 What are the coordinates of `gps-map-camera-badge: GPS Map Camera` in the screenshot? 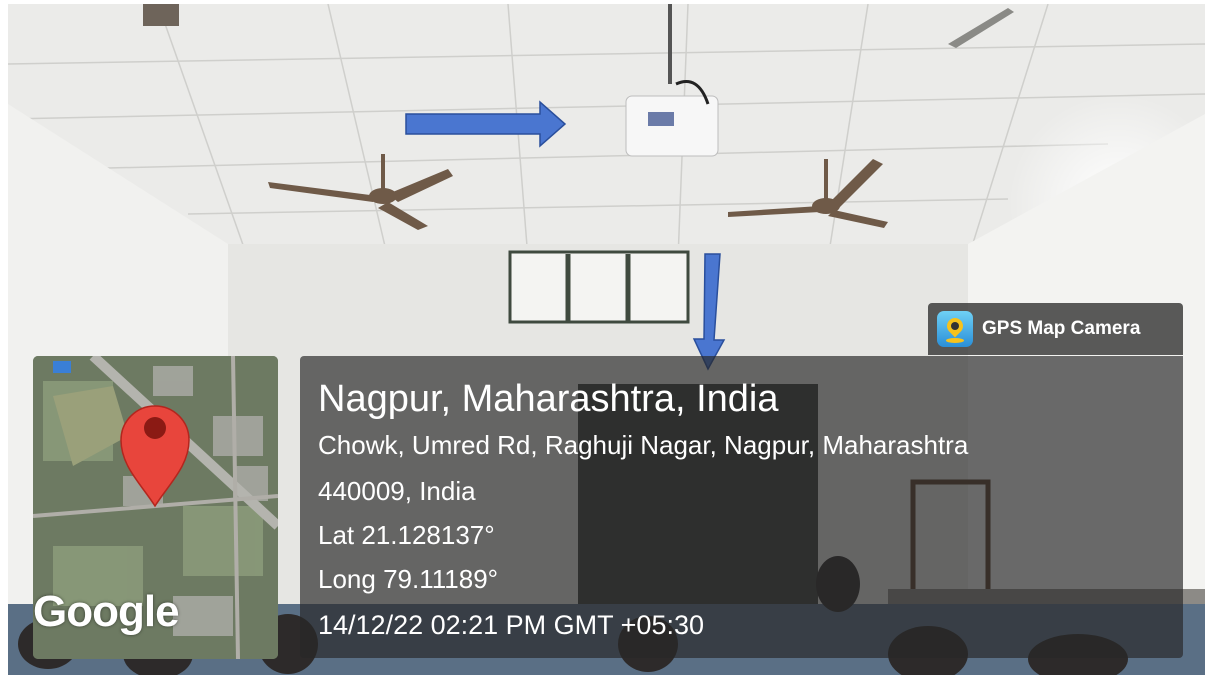 It's located at (1055, 329).